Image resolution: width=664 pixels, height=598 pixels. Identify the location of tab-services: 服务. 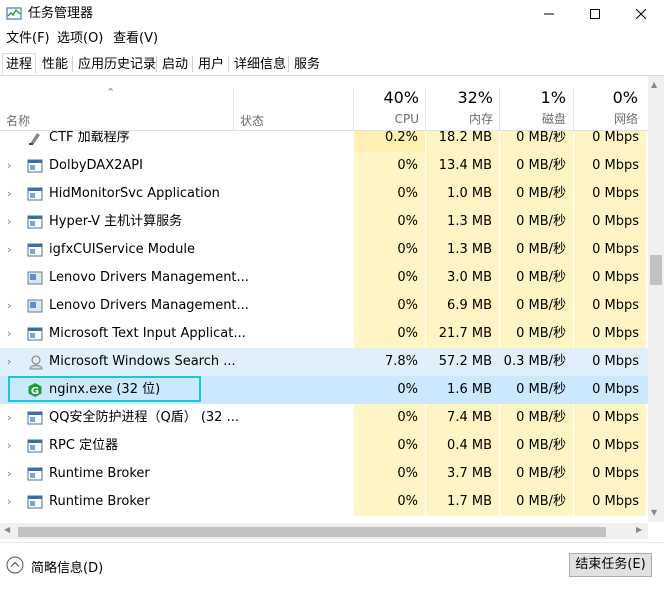
(307, 63).